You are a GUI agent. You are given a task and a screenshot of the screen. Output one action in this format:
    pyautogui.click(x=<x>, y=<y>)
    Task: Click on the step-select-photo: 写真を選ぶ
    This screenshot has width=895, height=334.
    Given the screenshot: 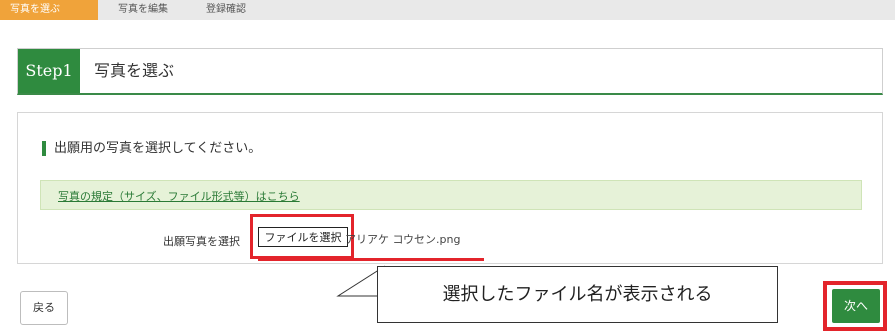 What is the action you would take?
    pyautogui.click(x=54, y=10)
    